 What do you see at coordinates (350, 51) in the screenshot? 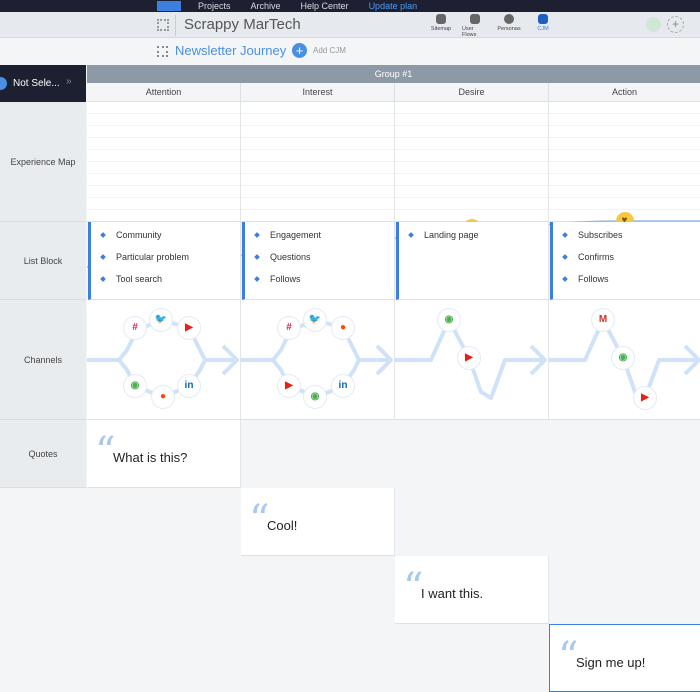
I see `cjm-bar: Newsletter Journey ⌄ + Add CJM` at bounding box center [350, 51].